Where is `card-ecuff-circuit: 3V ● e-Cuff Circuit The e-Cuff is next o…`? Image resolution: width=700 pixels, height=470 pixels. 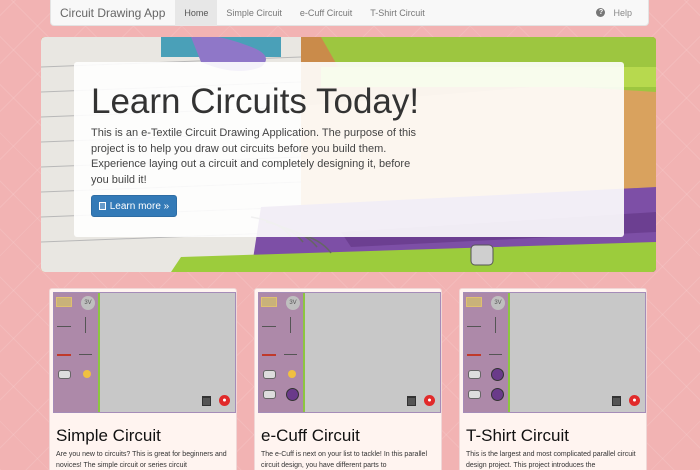
card-ecuff-circuit: 3V ● e-Cuff Circuit The e-Cuff is next o… is located at coordinates (348, 379).